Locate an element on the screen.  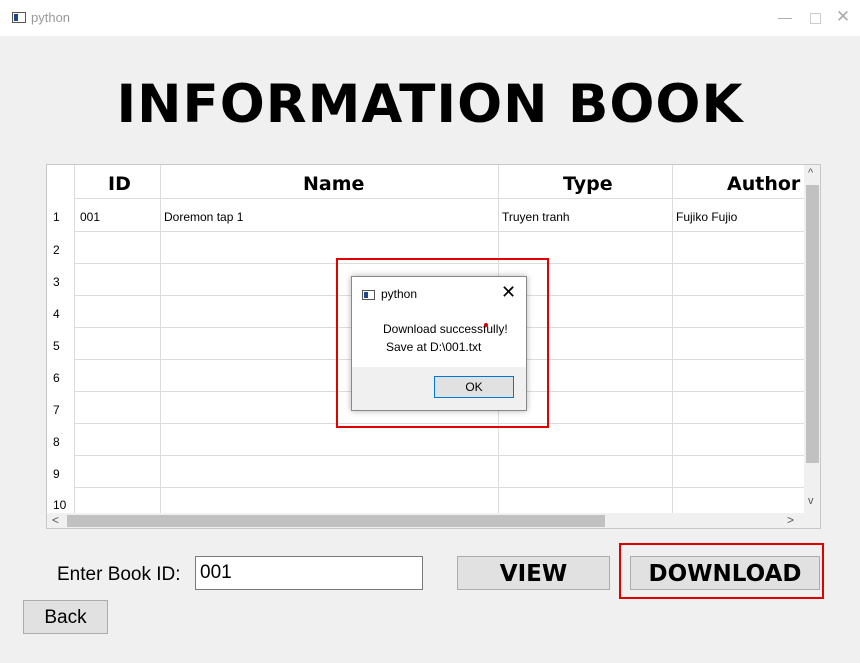
horizontal-scrollbar: < > is located at coordinates (425, 520).